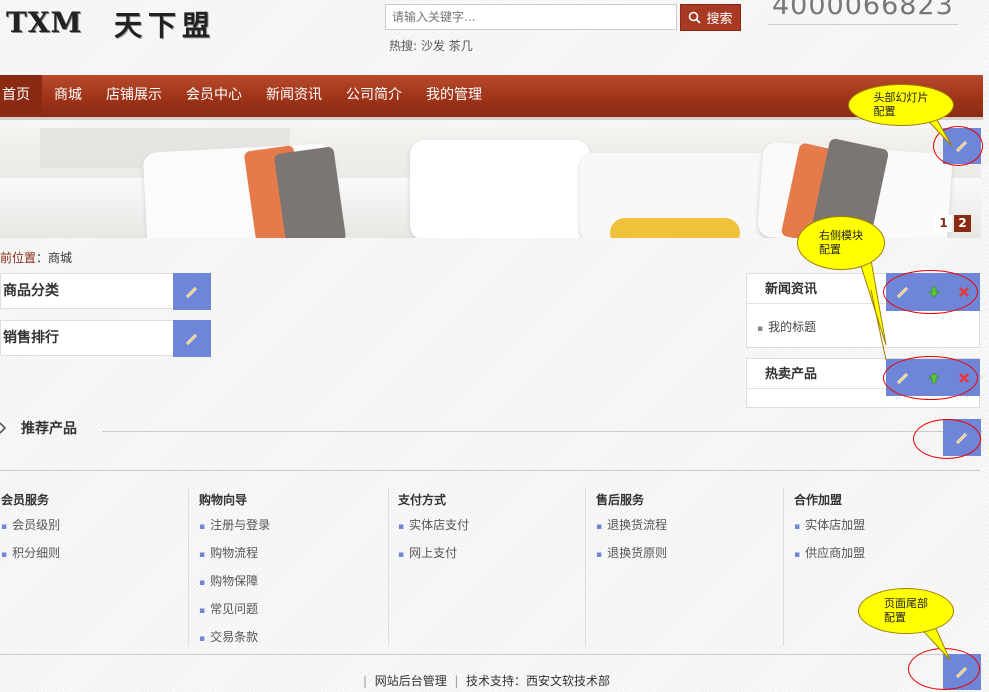  I want to click on hot-search-item: 沙发, so click(433, 46).